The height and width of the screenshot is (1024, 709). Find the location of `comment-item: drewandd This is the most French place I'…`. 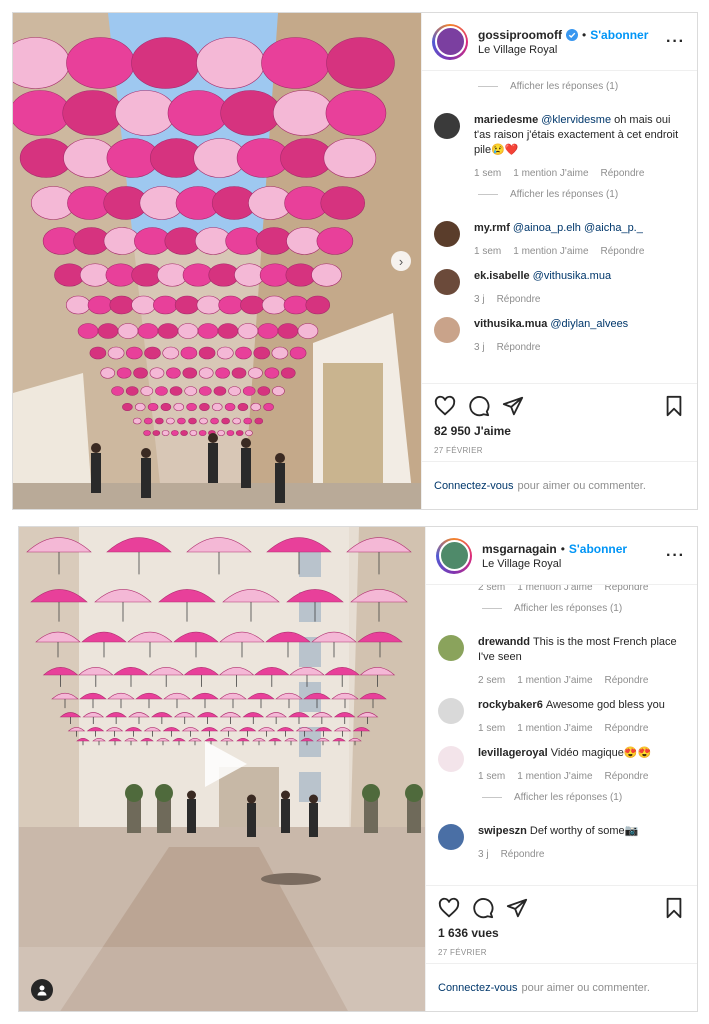

comment-item: drewandd This is the most French place I'… is located at coordinates (561, 654).